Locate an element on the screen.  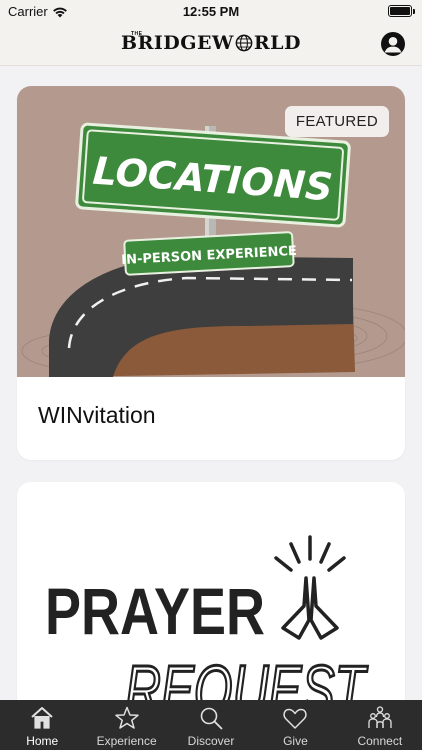
app-header: BRIDGE W RLD THE is located at coordinates (211, 44).